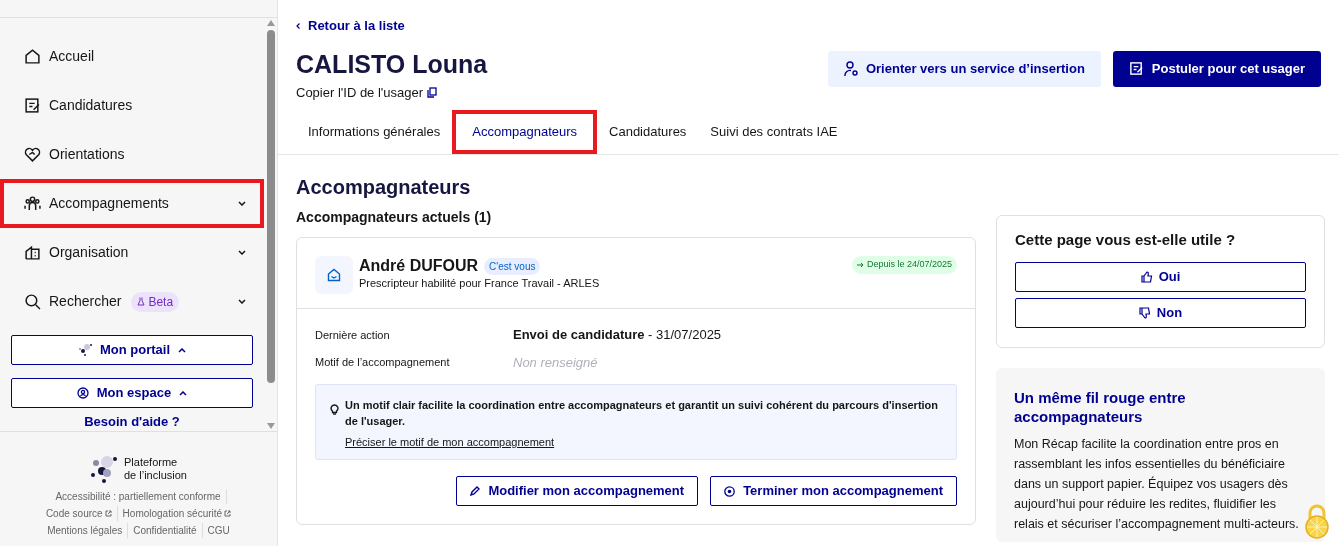  Describe the element at coordinates (617, 335) in the screenshot. I see `field-value: Envoi de candidature - 31/07/2025` at that location.